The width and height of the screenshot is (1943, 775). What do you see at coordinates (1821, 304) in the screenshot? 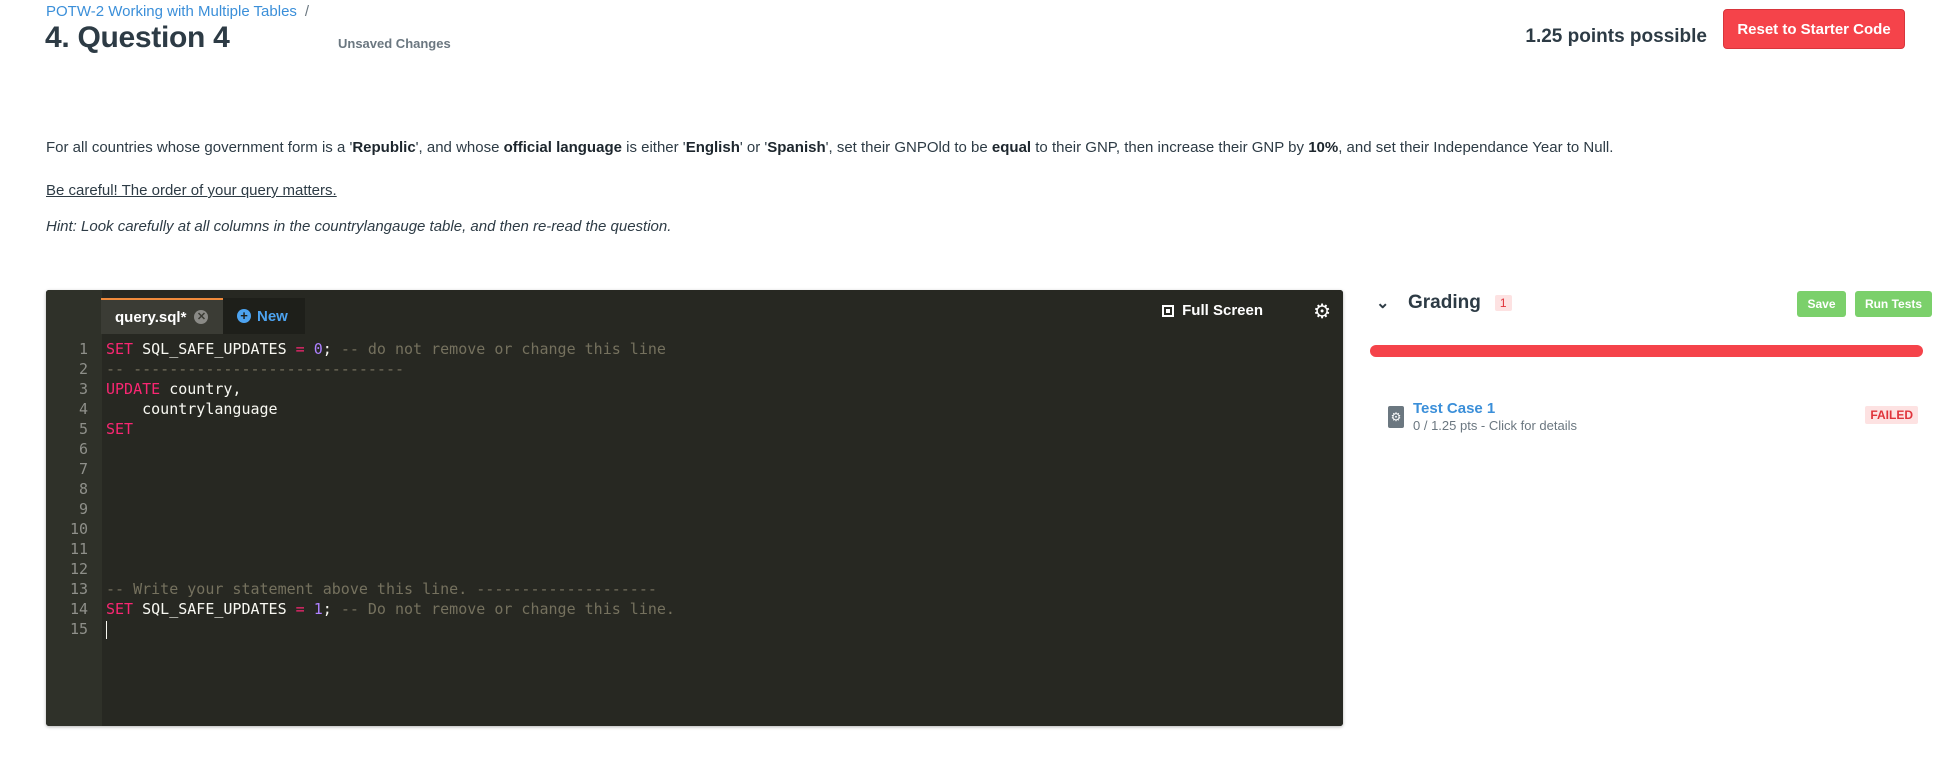
I see `save-button: Save` at bounding box center [1821, 304].